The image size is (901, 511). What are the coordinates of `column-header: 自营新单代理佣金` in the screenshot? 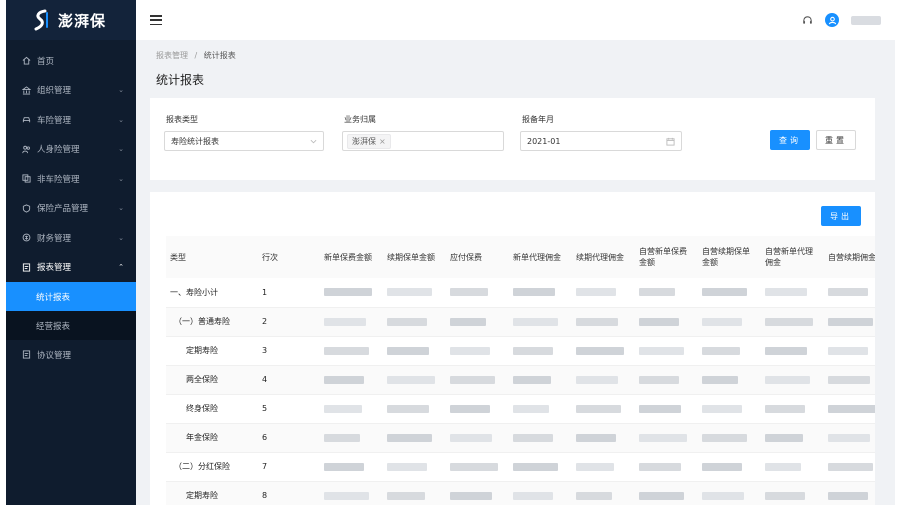 It's located at (792, 257).